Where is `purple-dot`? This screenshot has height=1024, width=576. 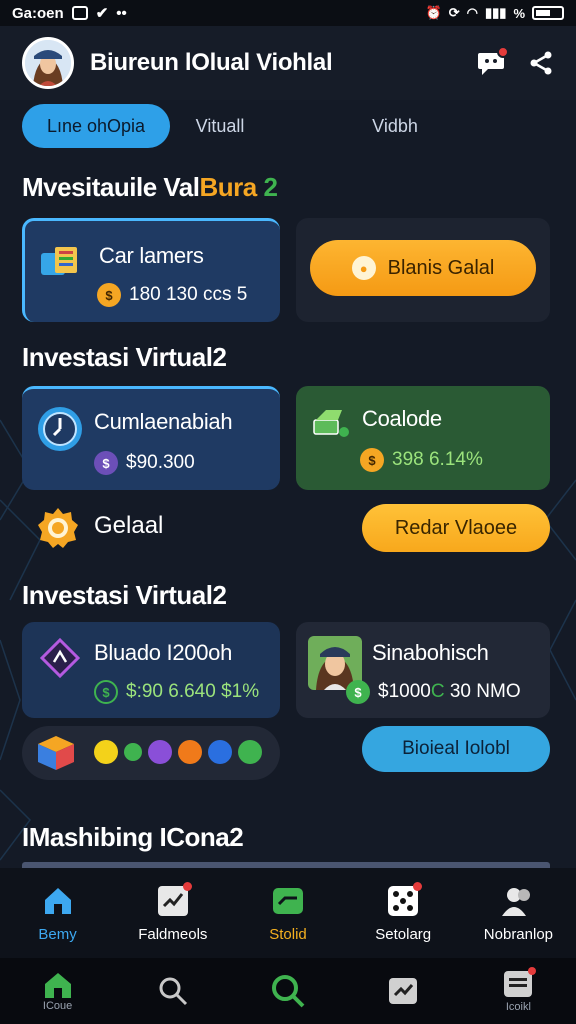
purple-dot is located at coordinates (160, 752).